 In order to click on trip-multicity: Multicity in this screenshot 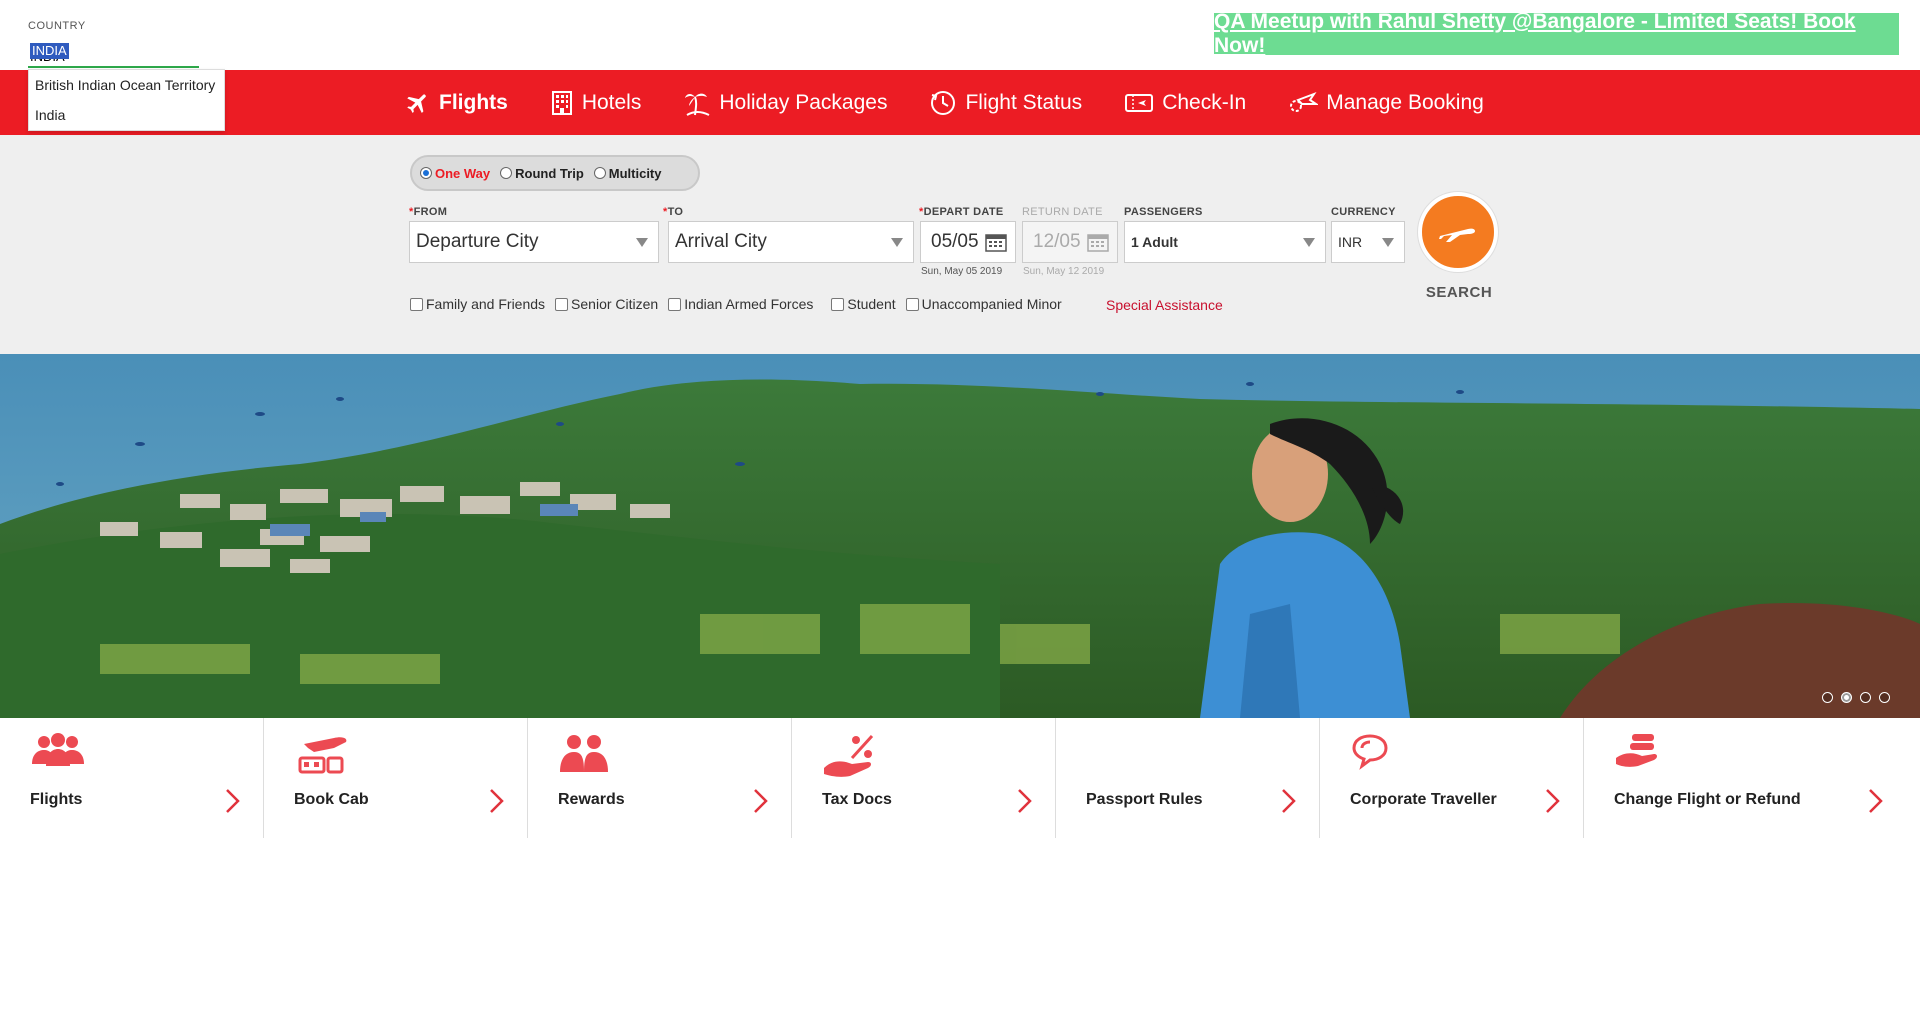, I will do `click(627, 173)`.